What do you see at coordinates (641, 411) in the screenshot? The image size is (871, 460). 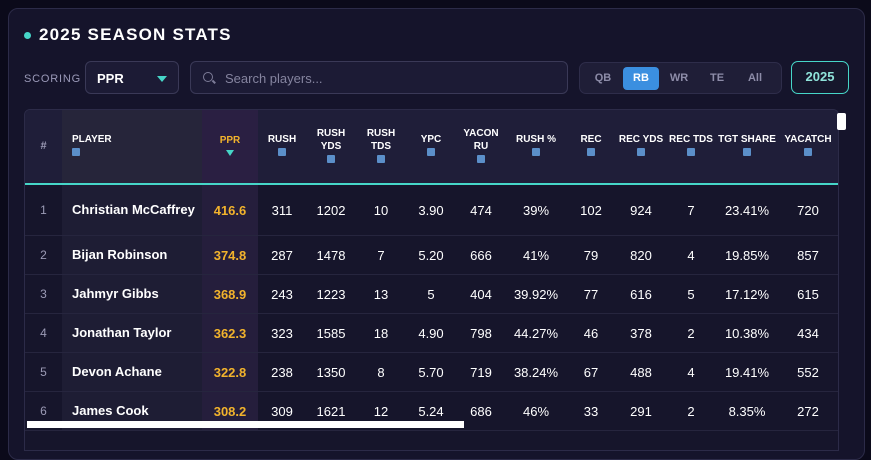 I see `cell-rec-yds: 291` at bounding box center [641, 411].